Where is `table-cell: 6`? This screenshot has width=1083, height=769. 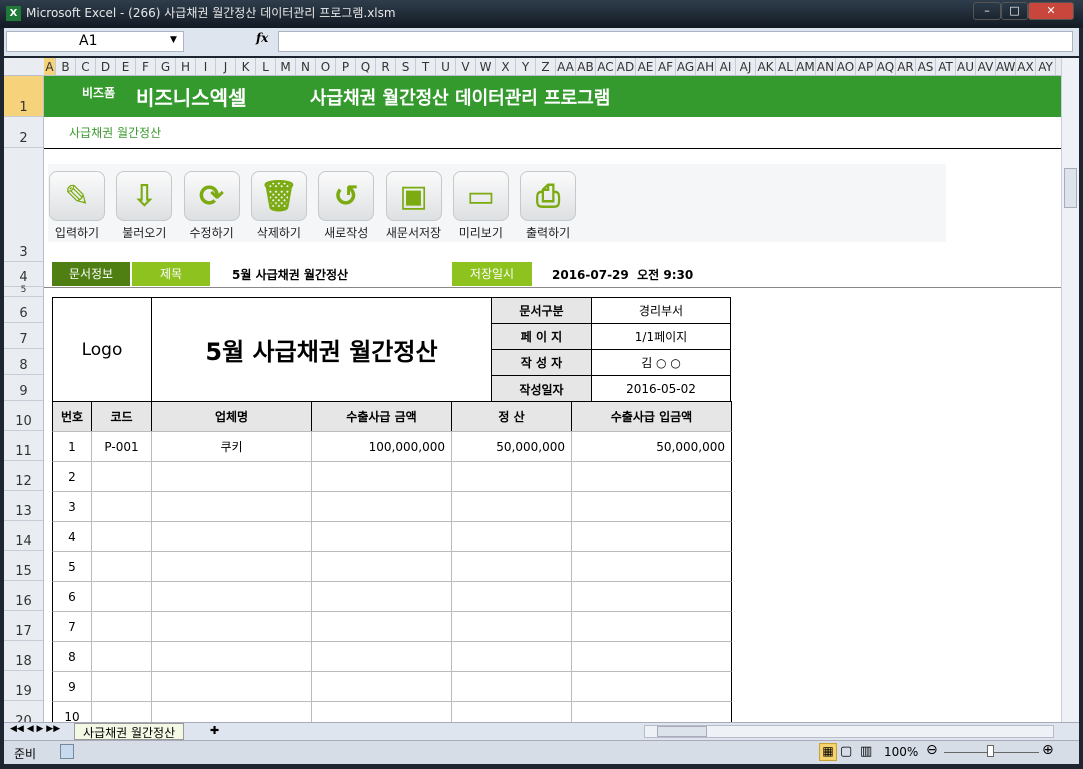 table-cell: 6 is located at coordinates (72, 596).